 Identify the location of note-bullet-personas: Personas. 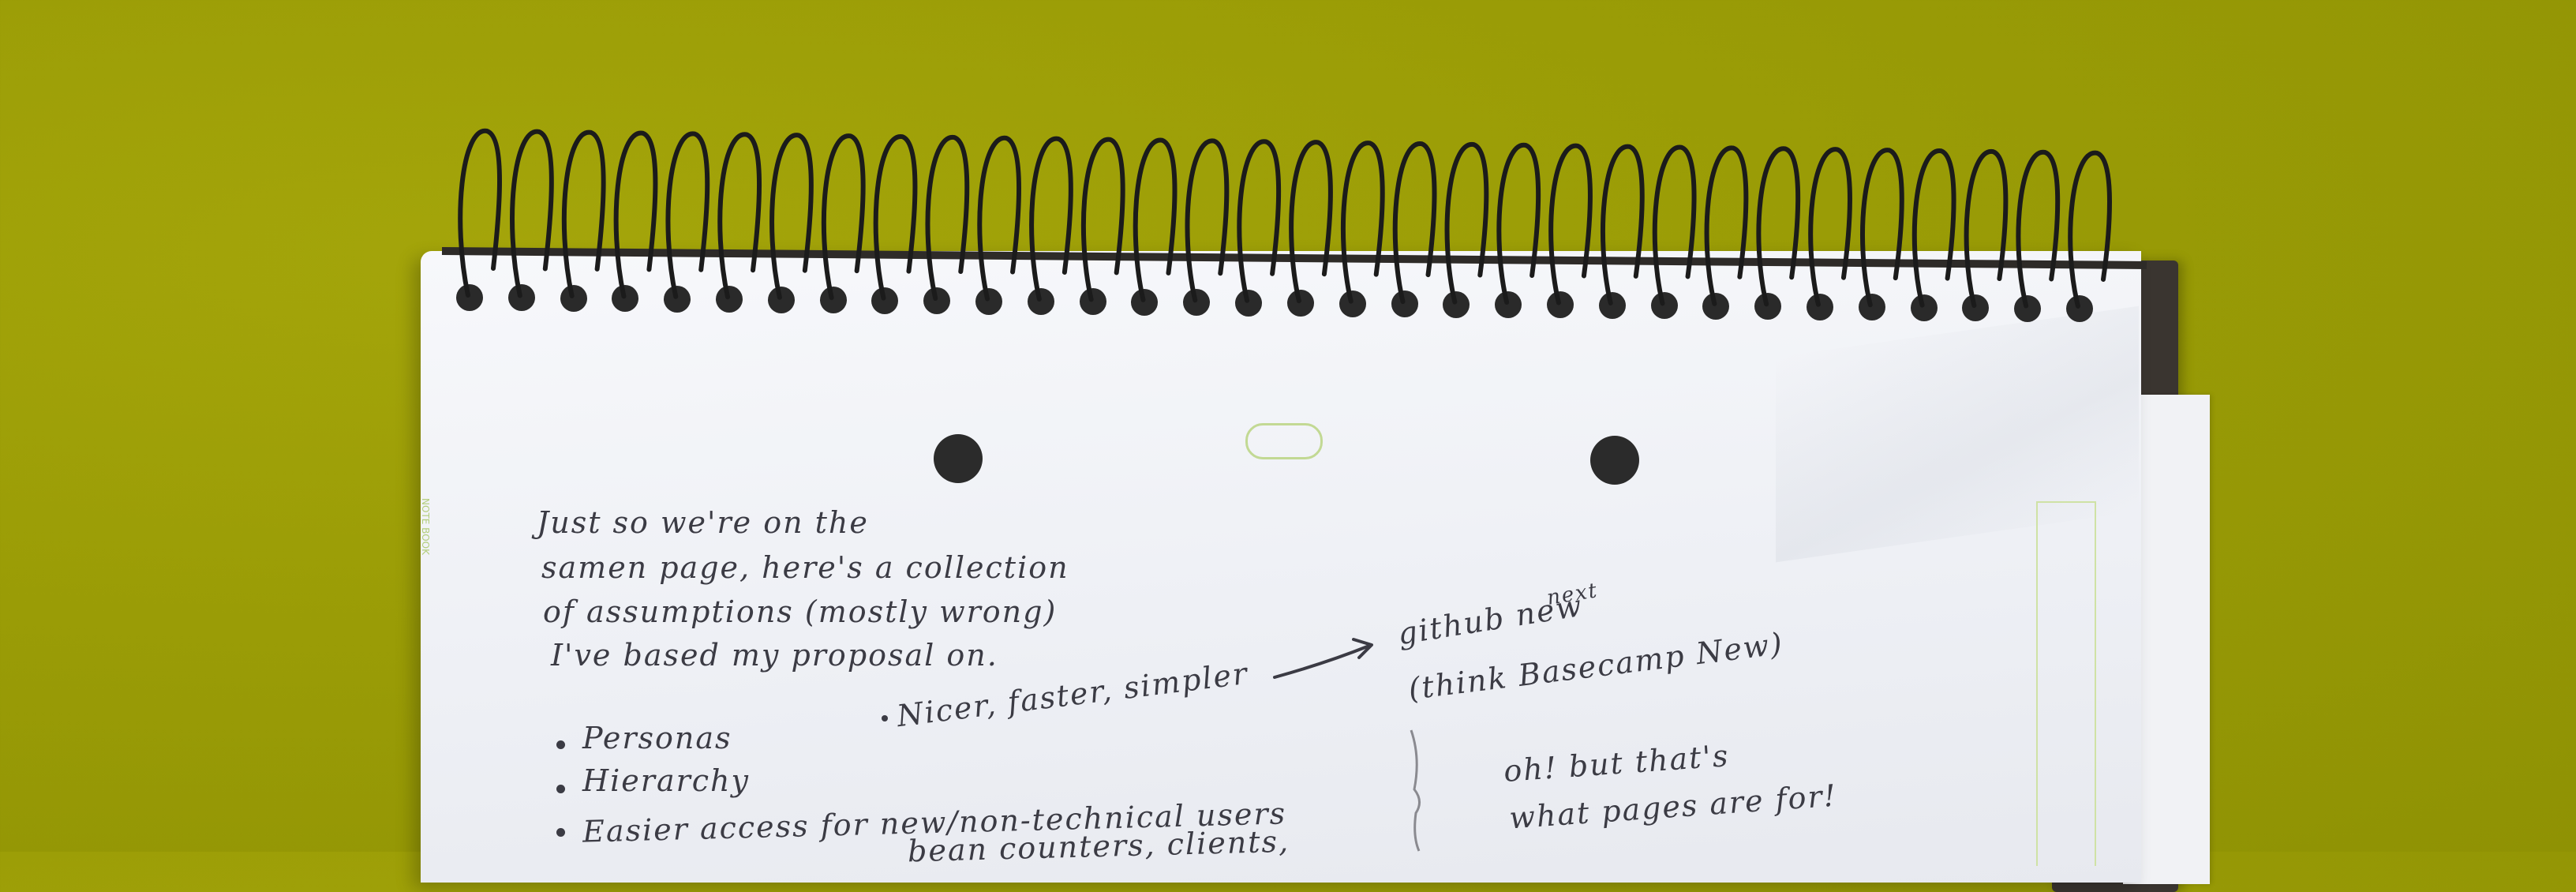
(657, 738).